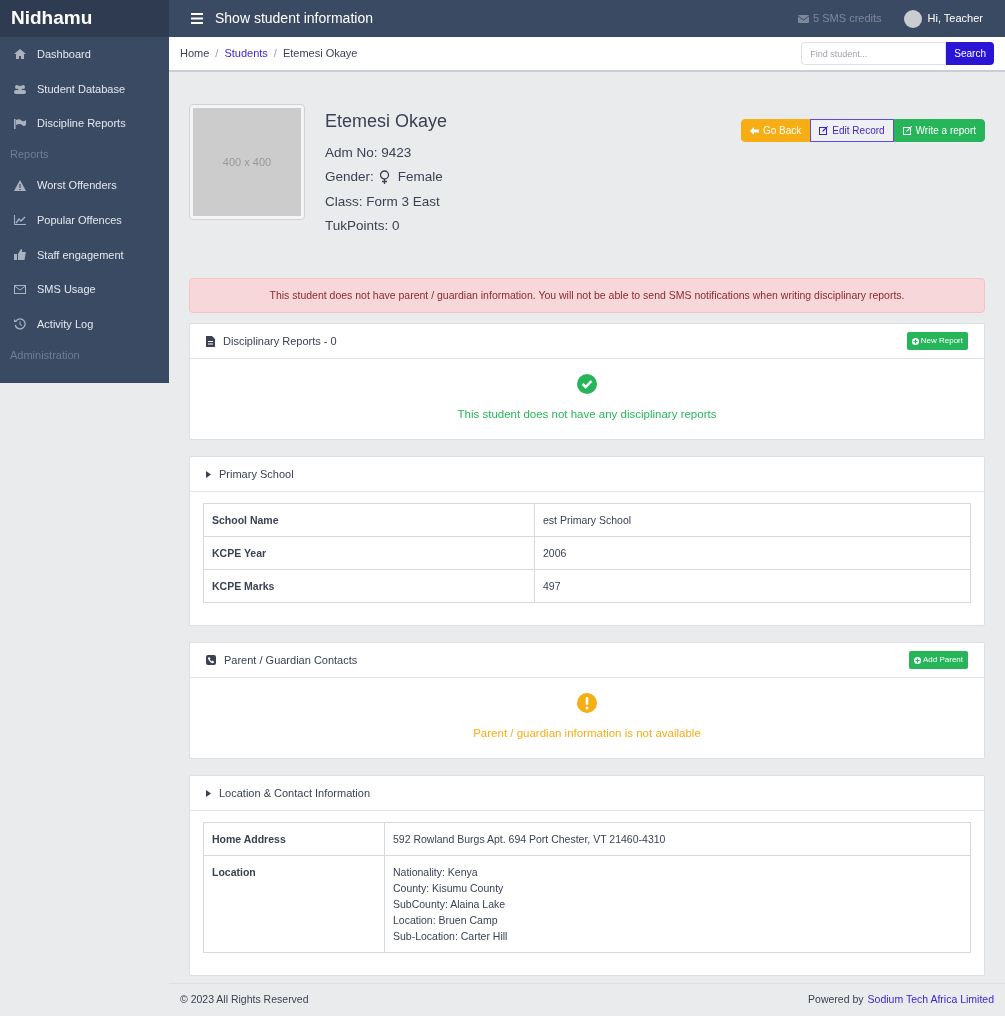 This screenshot has width=1005, height=1016. What do you see at coordinates (930, 1000) in the screenshot?
I see `company-link: Sodium Tech Africa Limited` at bounding box center [930, 1000].